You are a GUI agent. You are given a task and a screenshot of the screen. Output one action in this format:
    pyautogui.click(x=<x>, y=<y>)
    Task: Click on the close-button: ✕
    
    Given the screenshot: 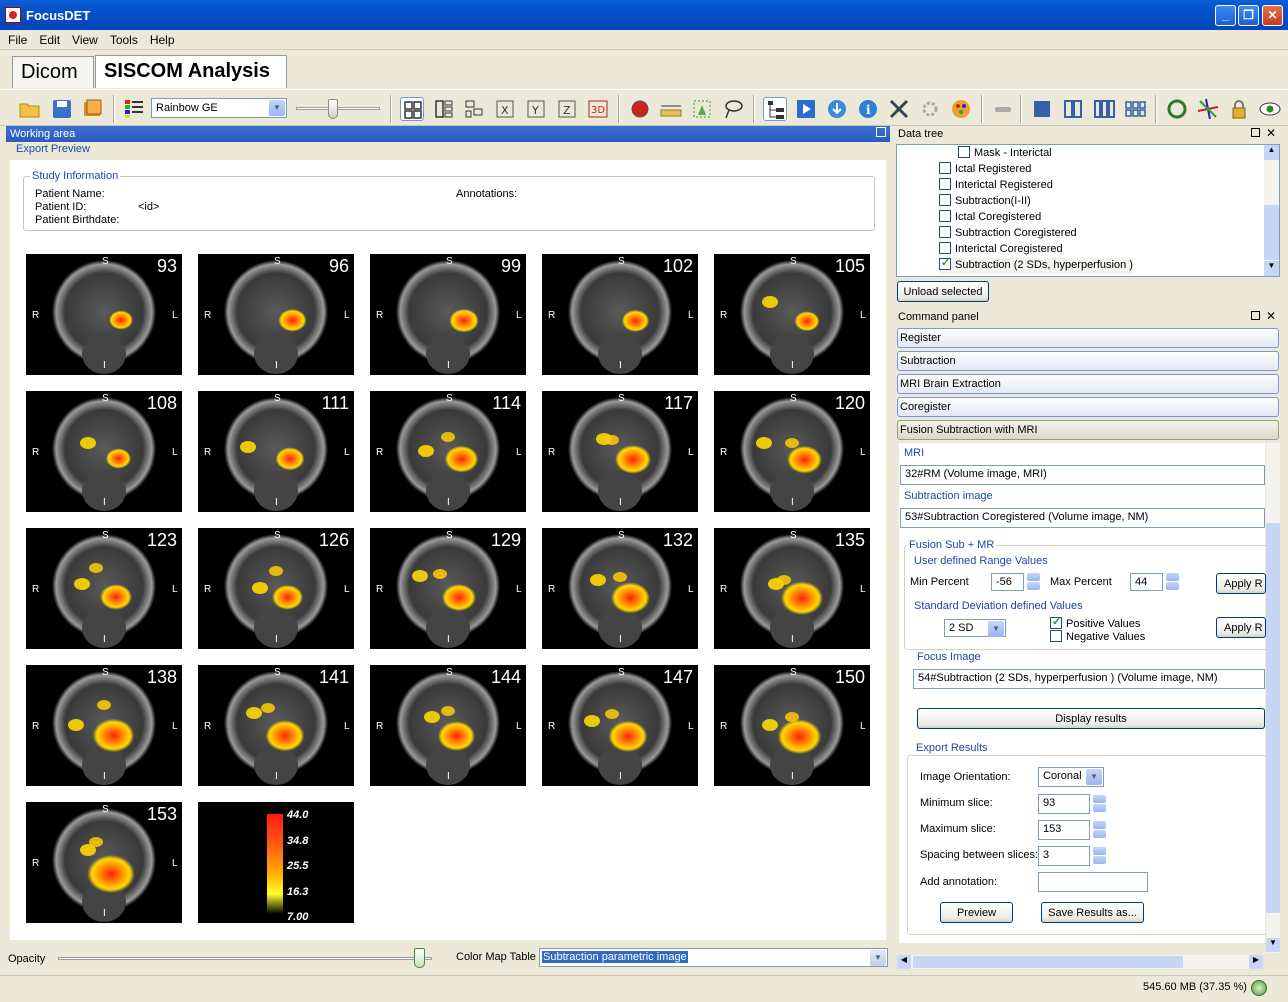 What is the action you would take?
    pyautogui.click(x=1272, y=15)
    